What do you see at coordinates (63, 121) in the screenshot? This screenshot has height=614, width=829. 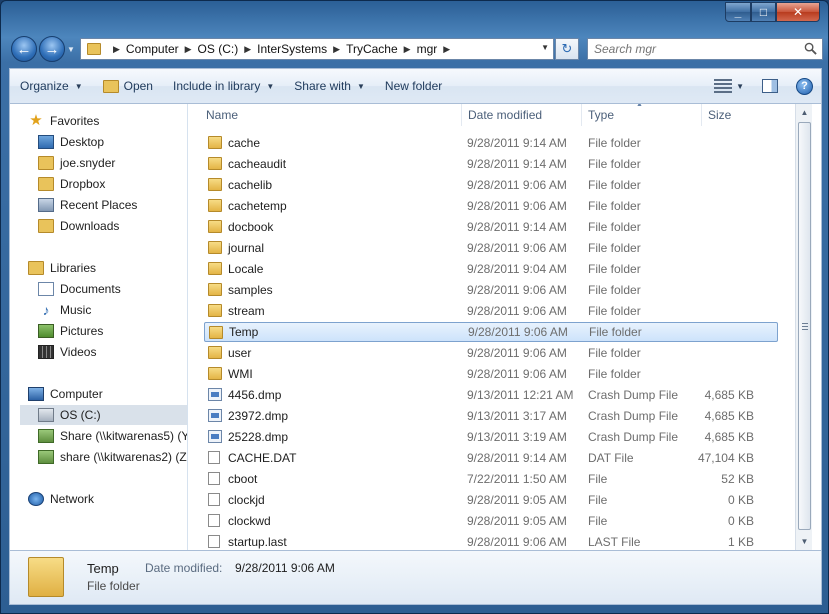 I see `nav-favorites: ★ Favorites` at bounding box center [63, 121].